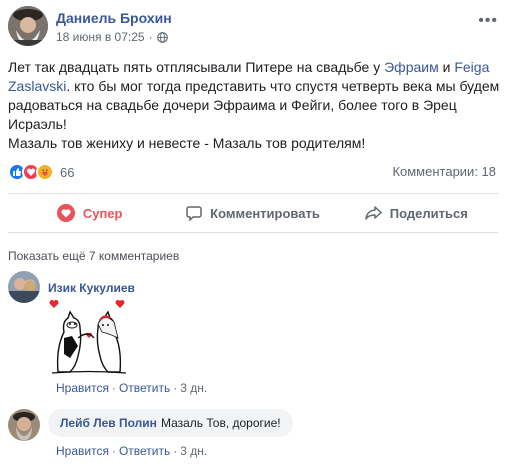 The height and width of the screenshot is (469, 506). What do you see at coordinates (108, 423) in the screenshot?
I see `commenter-name: Лейб Лев Полин` at bounding box center [108, 423].